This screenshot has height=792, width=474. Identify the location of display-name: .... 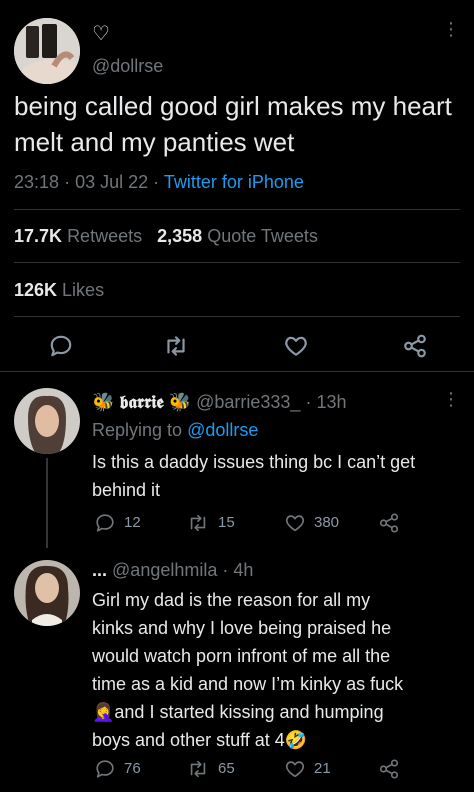
(99, 570).